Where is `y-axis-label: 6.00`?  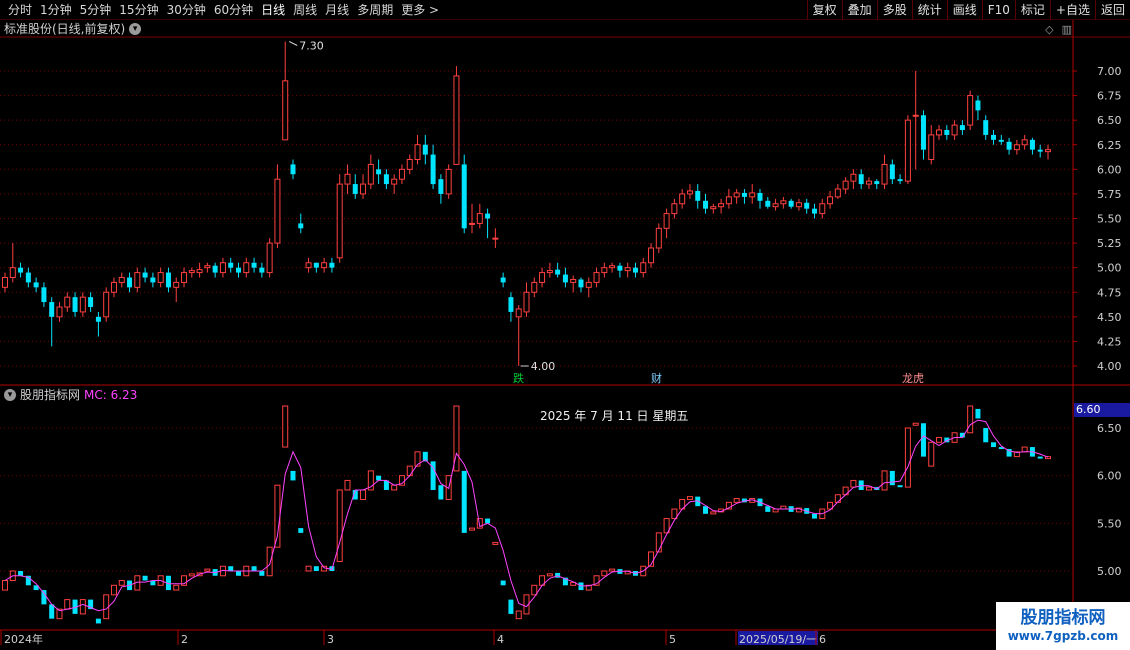
y-axis-label: 6.00 is located at coordinates (1109, 169).